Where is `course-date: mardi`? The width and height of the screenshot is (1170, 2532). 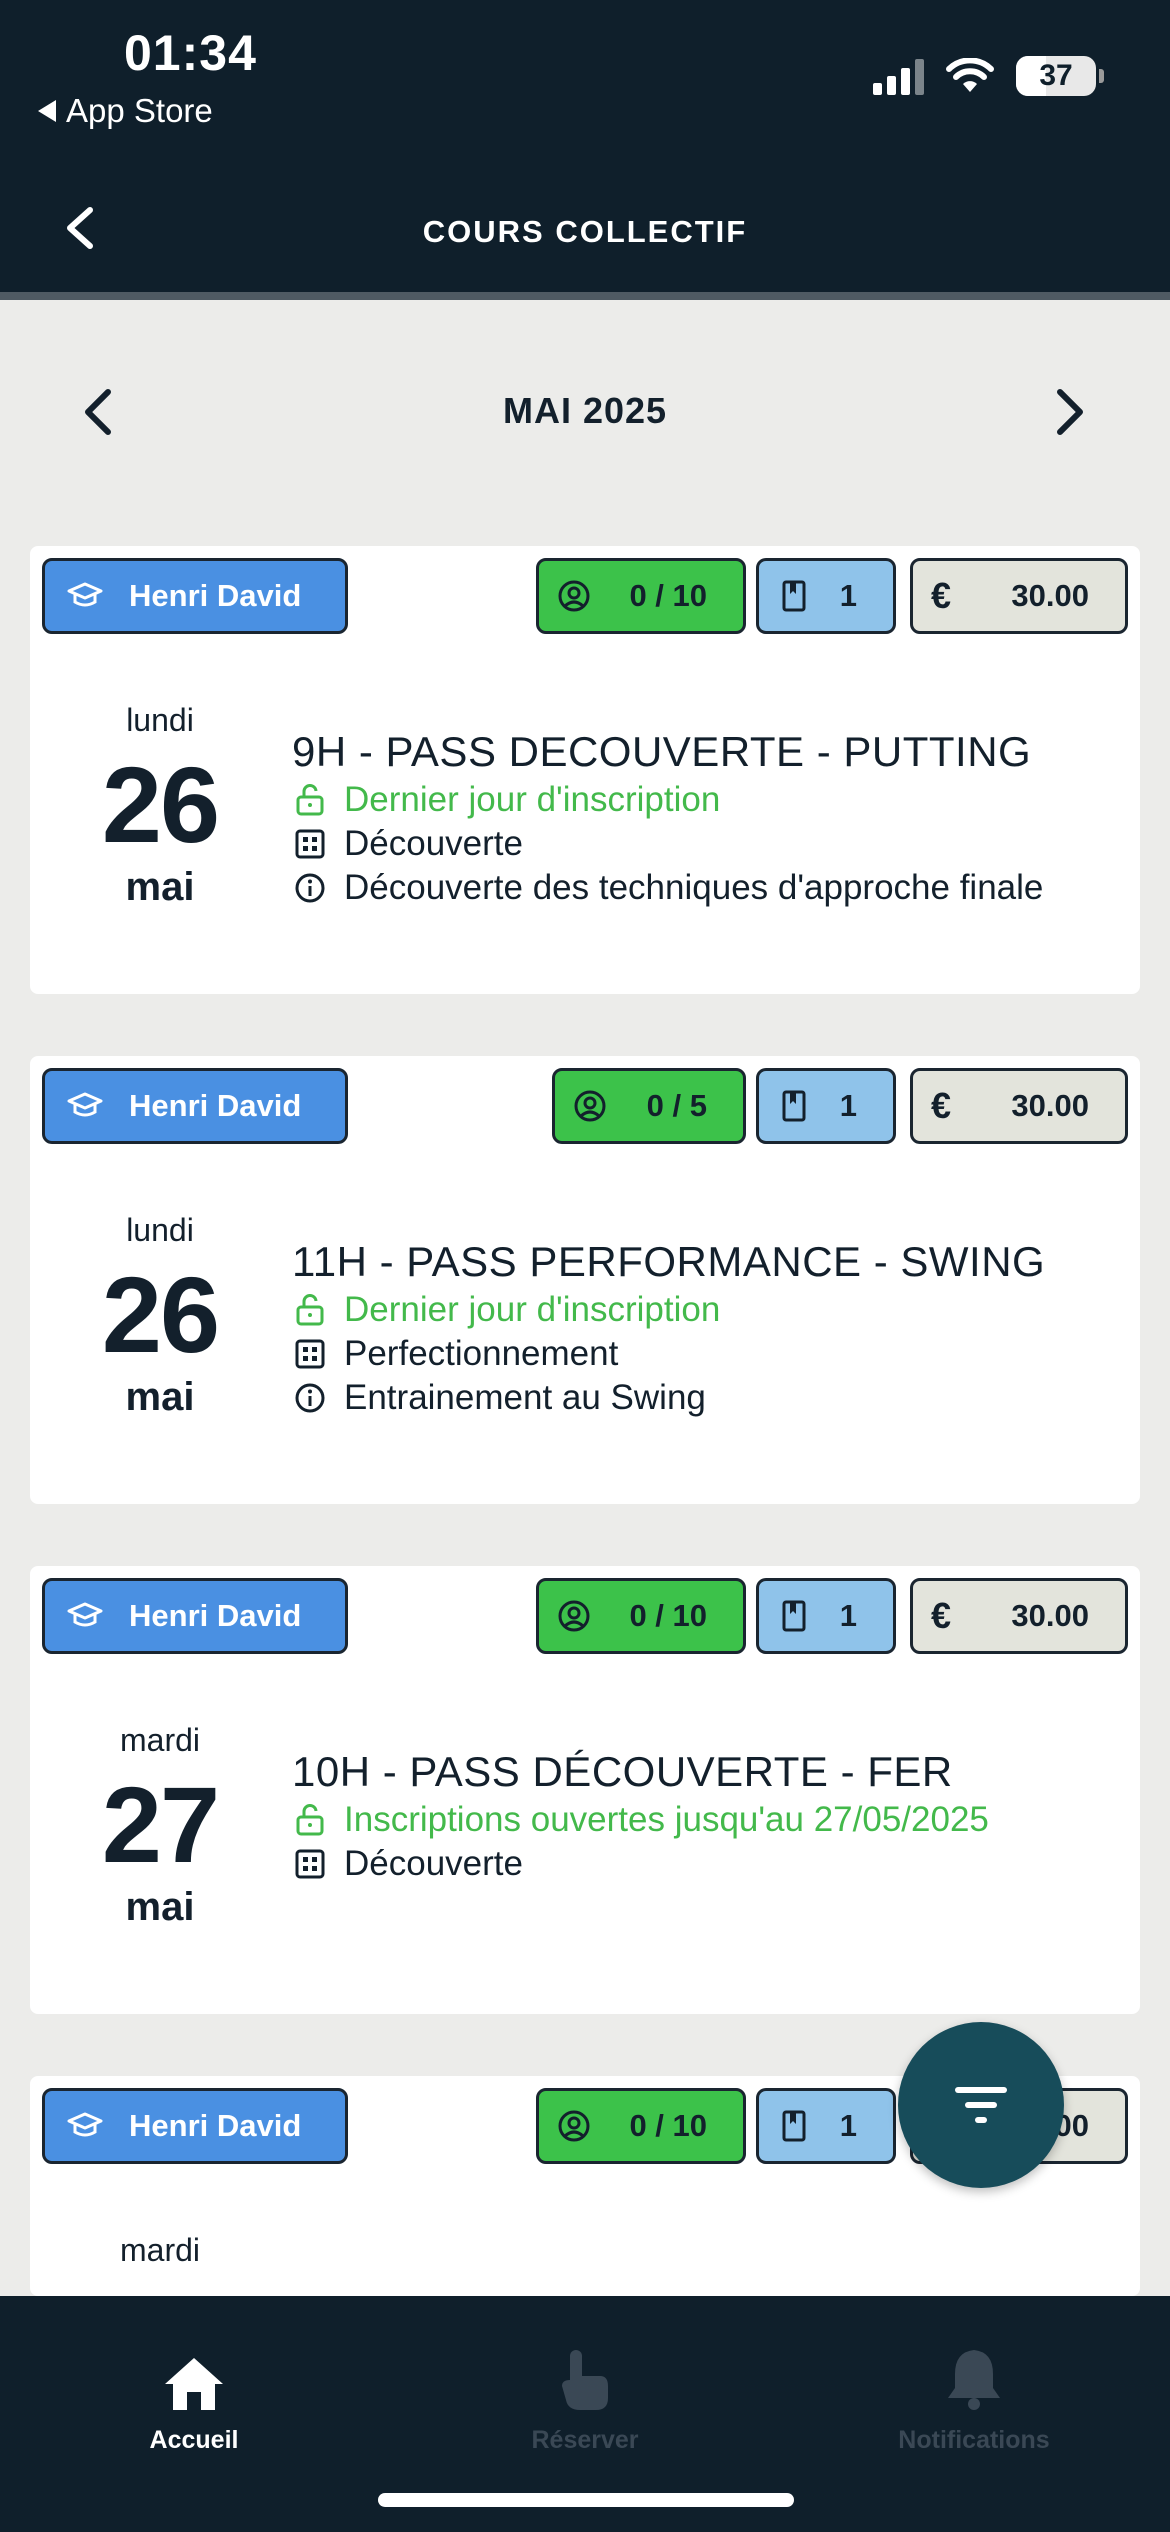
course-date: mardi is located at coordinates (160, 2250).